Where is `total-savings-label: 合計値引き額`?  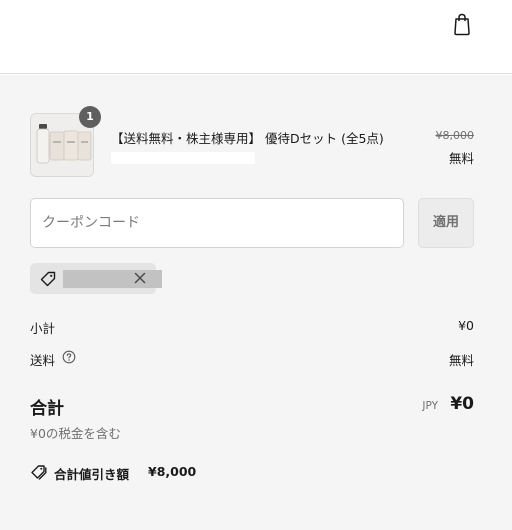 total-savings-label: 合計値引き額 is located at coordinates (92, 474).